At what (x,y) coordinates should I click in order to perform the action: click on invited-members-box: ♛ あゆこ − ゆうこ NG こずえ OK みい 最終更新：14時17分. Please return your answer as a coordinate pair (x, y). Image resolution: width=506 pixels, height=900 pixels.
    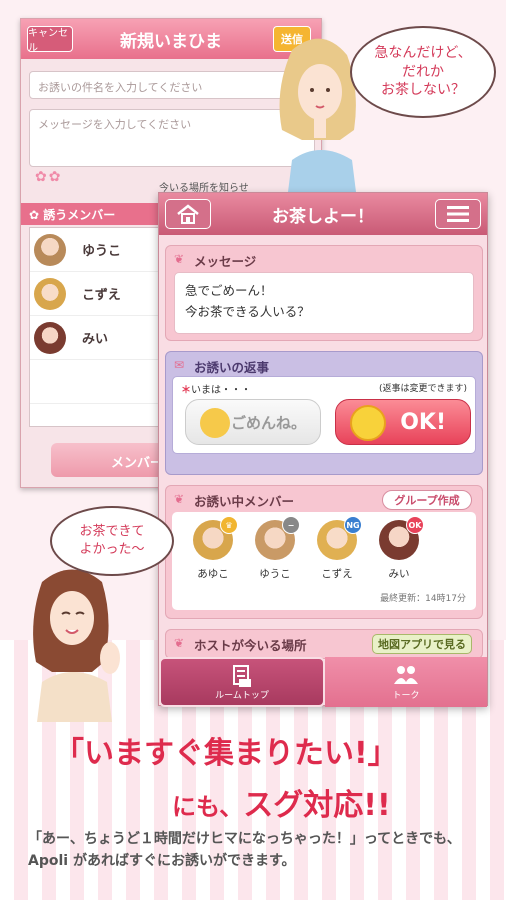
    Looking at the image, I should click on (324, 561).